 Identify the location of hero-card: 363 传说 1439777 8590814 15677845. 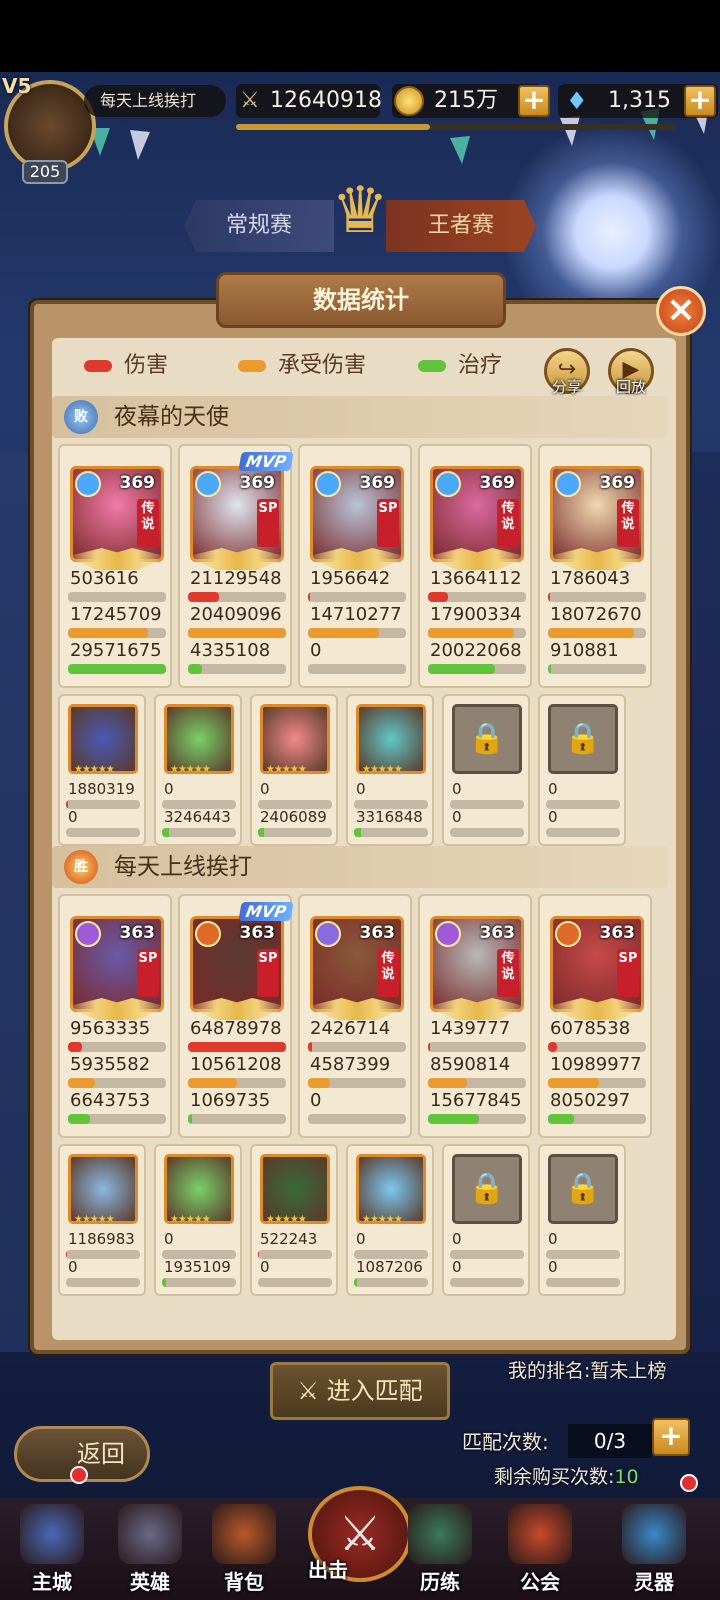
(475, 1016).